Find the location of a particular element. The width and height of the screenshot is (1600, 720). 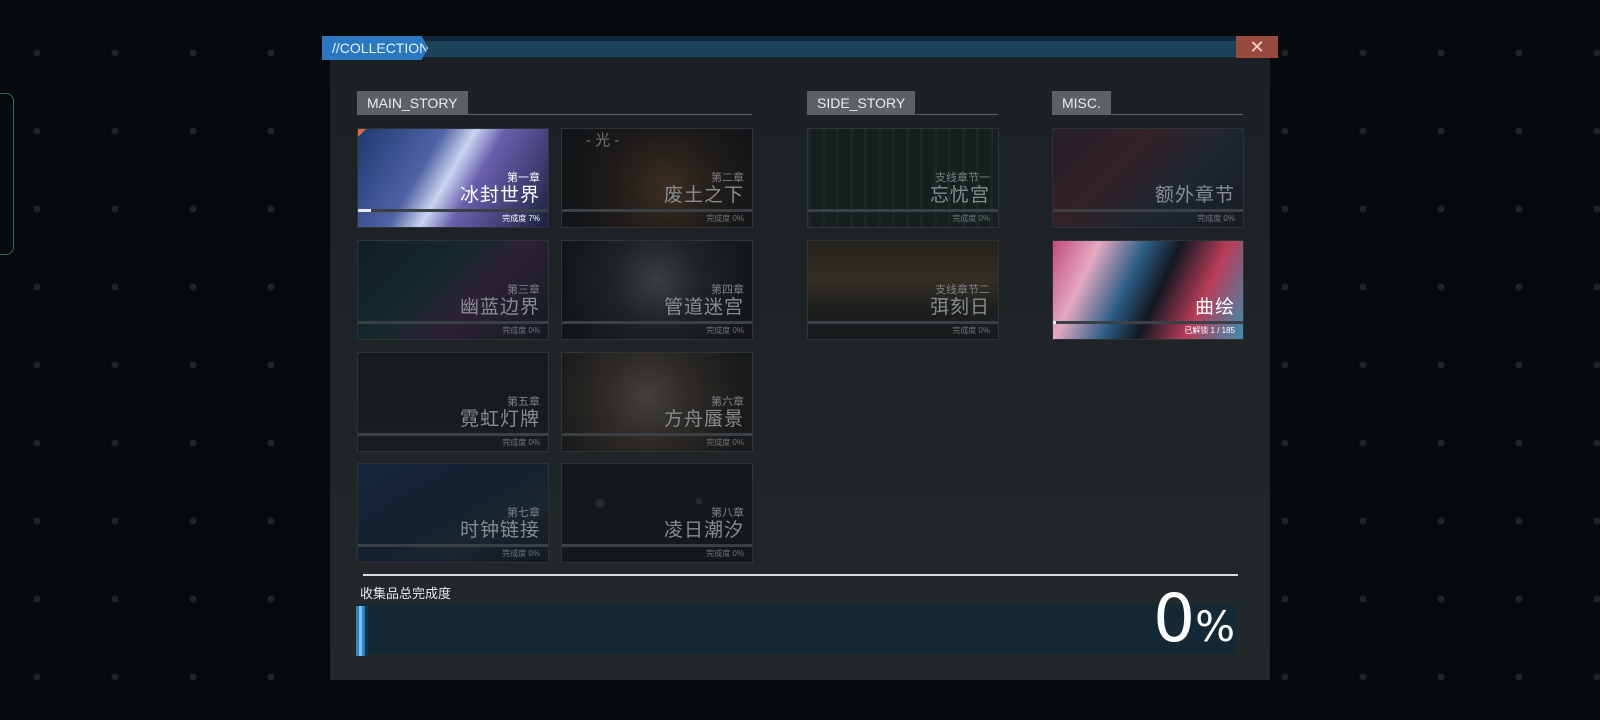

section-misc-divider is located at coordinates (1147, 114).